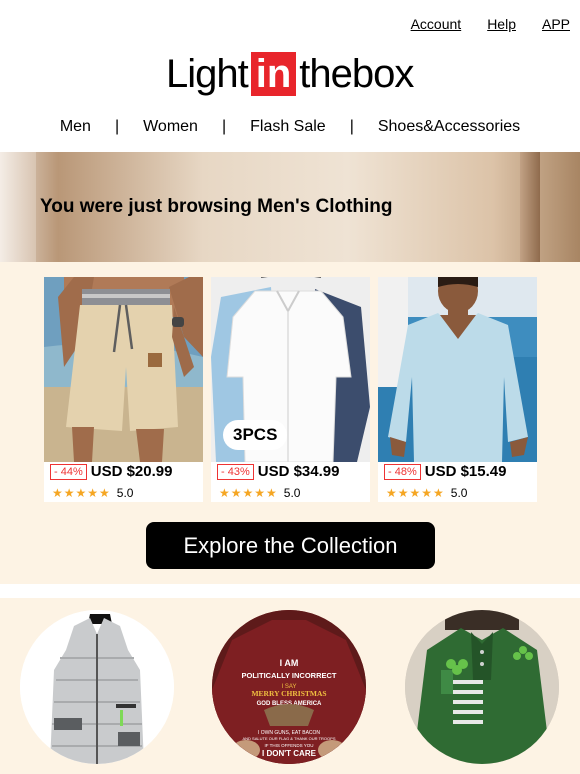 This screenshot has width=580, height=774. Describe the element at coordinates (289, 663) in the screenshot. I see `shirt-print-line: I AM` at that location.